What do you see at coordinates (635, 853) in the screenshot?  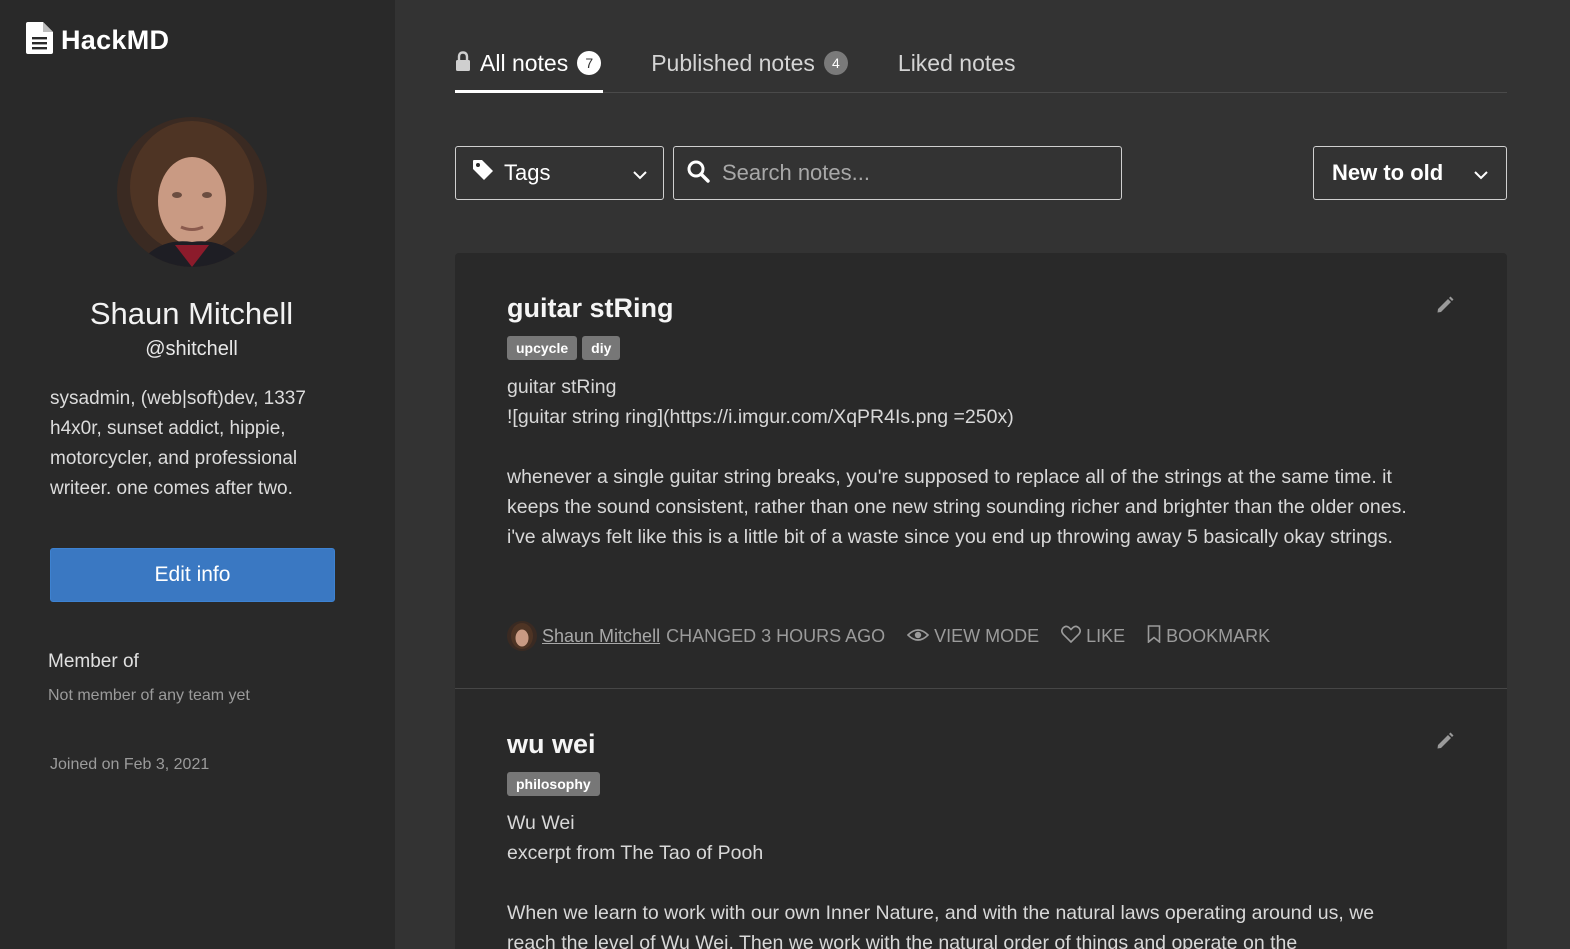 I see `note-preview-line: excerpt from The Tao of Pooh` at bounding box center [635, 853].